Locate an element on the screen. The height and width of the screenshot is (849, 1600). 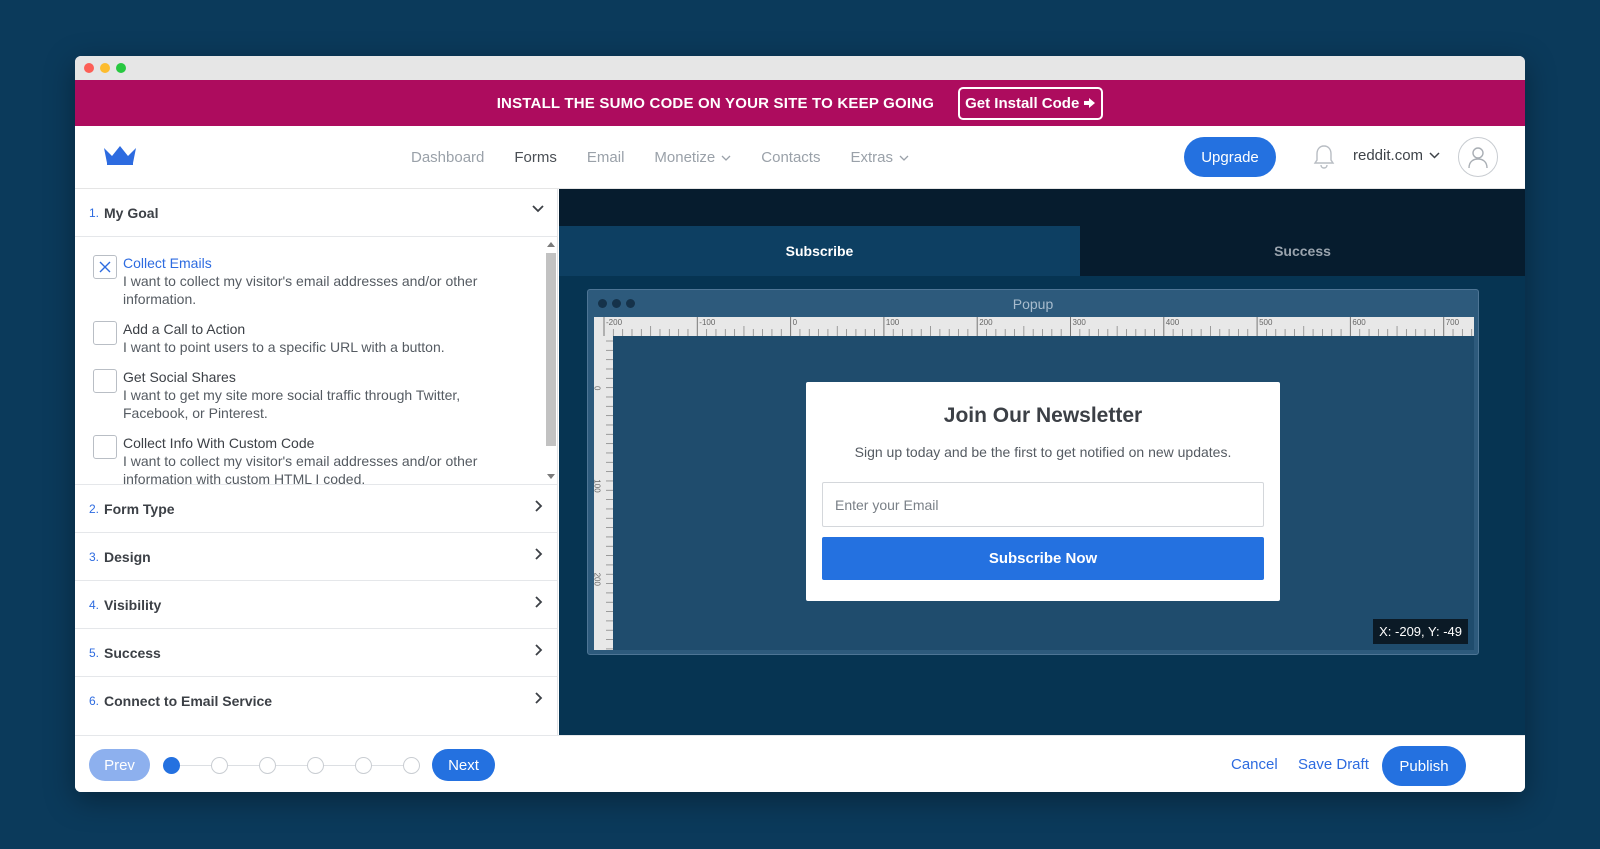
section-visibility: 4. Visibility is located at coordinates (316, 605).